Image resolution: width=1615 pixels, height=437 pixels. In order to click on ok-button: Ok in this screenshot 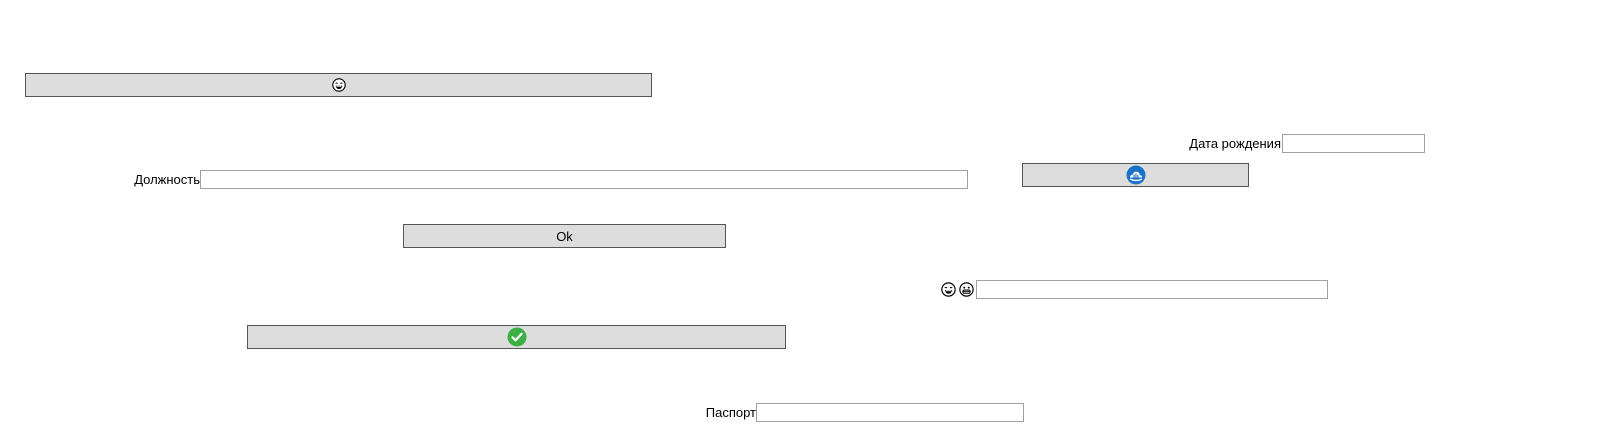, I will do `click(564, 236)`.